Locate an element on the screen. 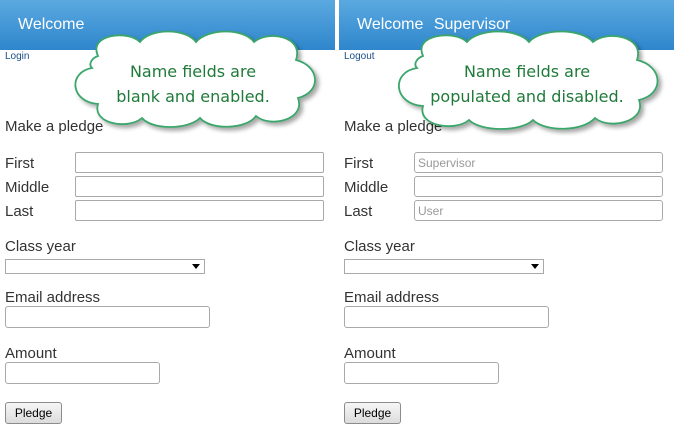 This screenshot has height=448, width=678. callout-text-line2: populated and disabled. is located at coordinates (527, 96).